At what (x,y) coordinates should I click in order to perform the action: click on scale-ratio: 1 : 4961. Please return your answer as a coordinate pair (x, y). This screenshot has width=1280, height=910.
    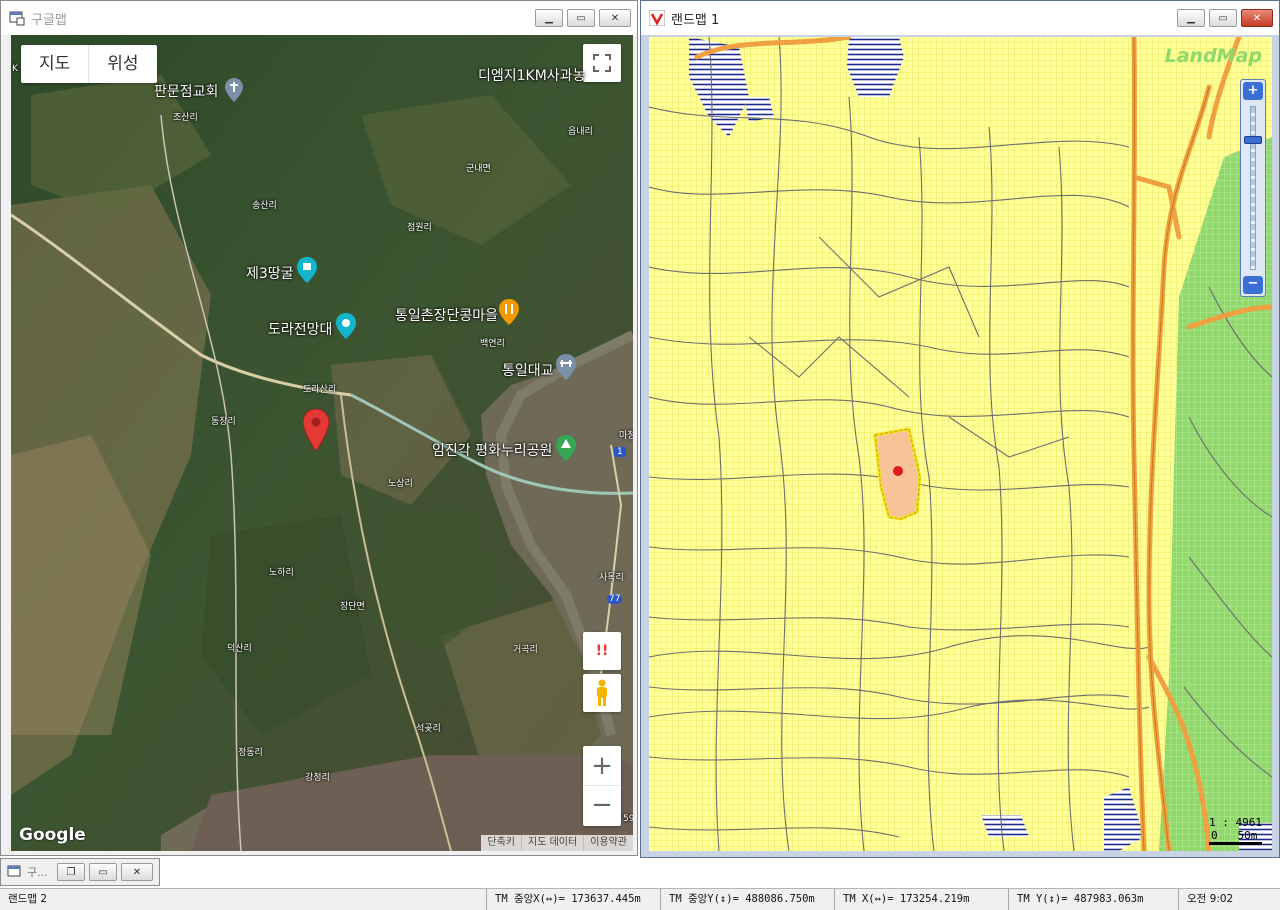
    Looking at the image, I should click on (1235, 822).